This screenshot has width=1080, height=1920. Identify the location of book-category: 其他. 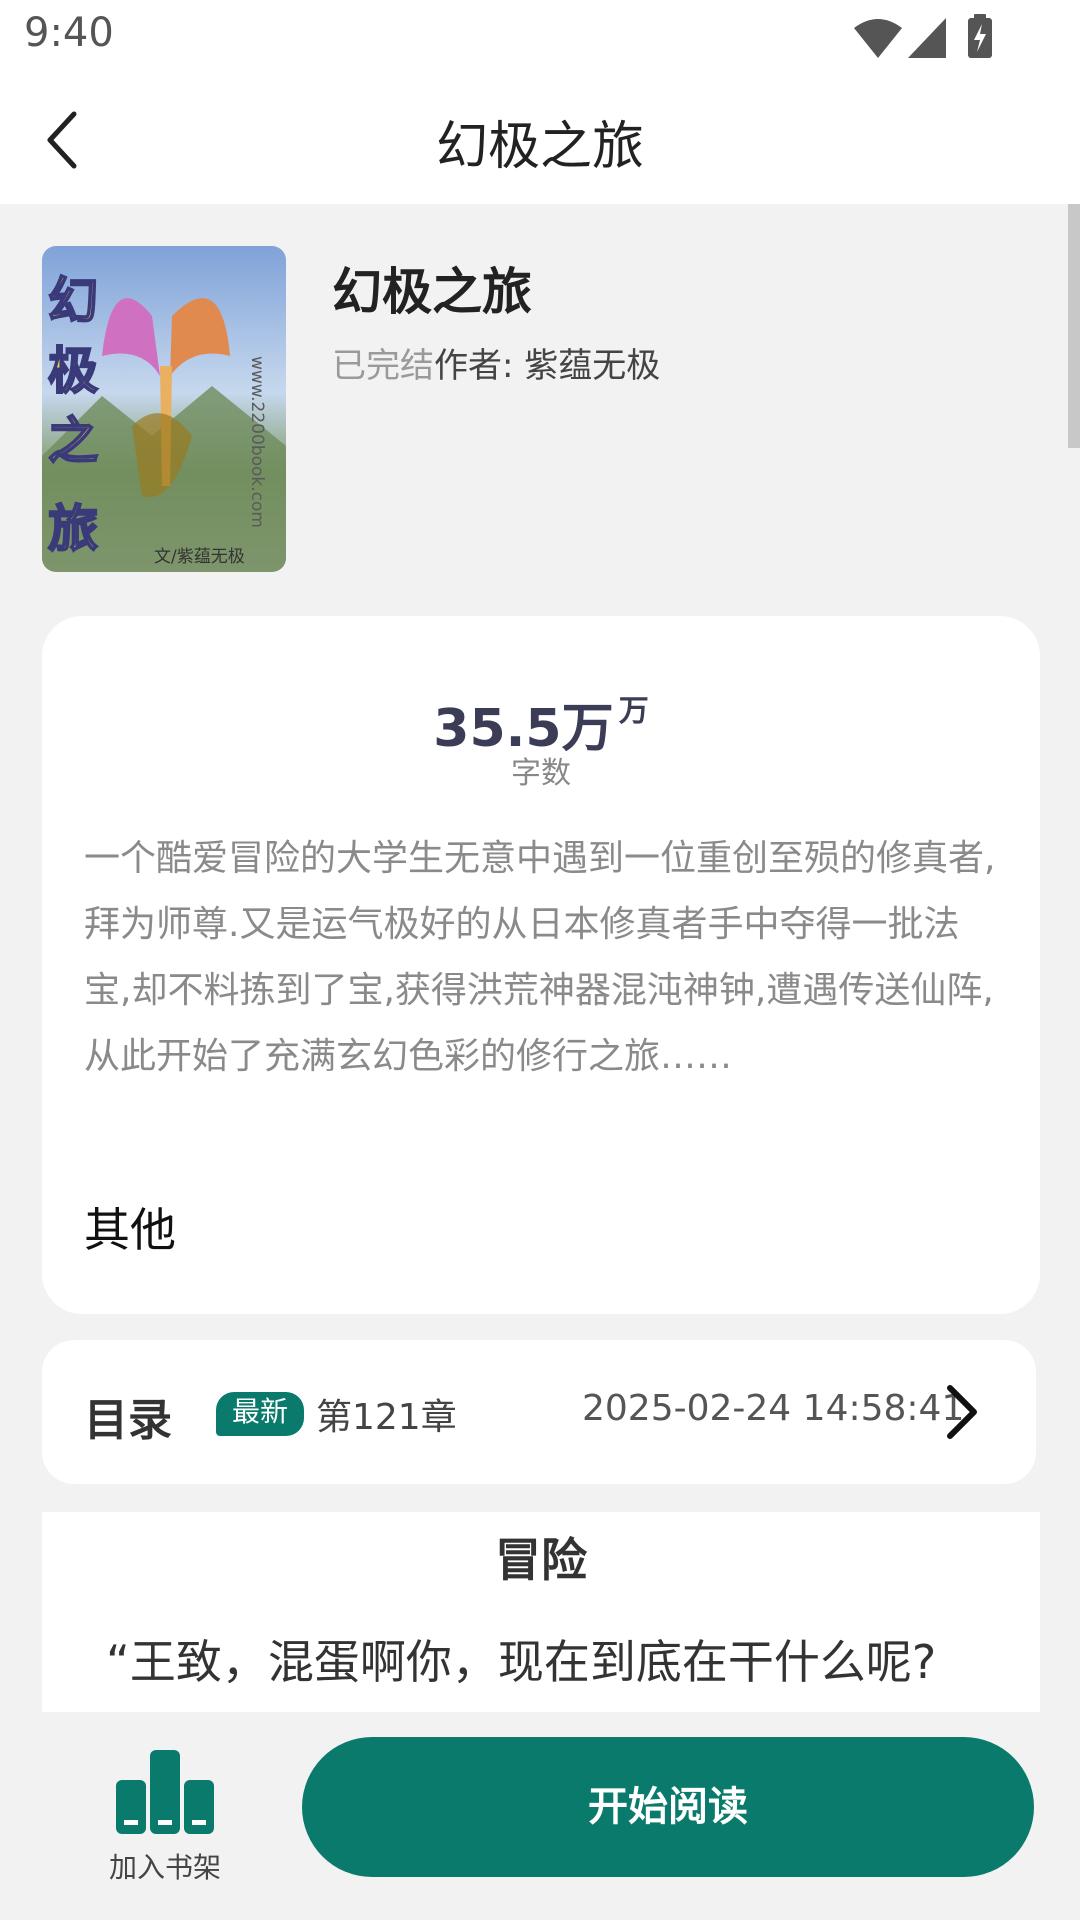
(130, 1230).